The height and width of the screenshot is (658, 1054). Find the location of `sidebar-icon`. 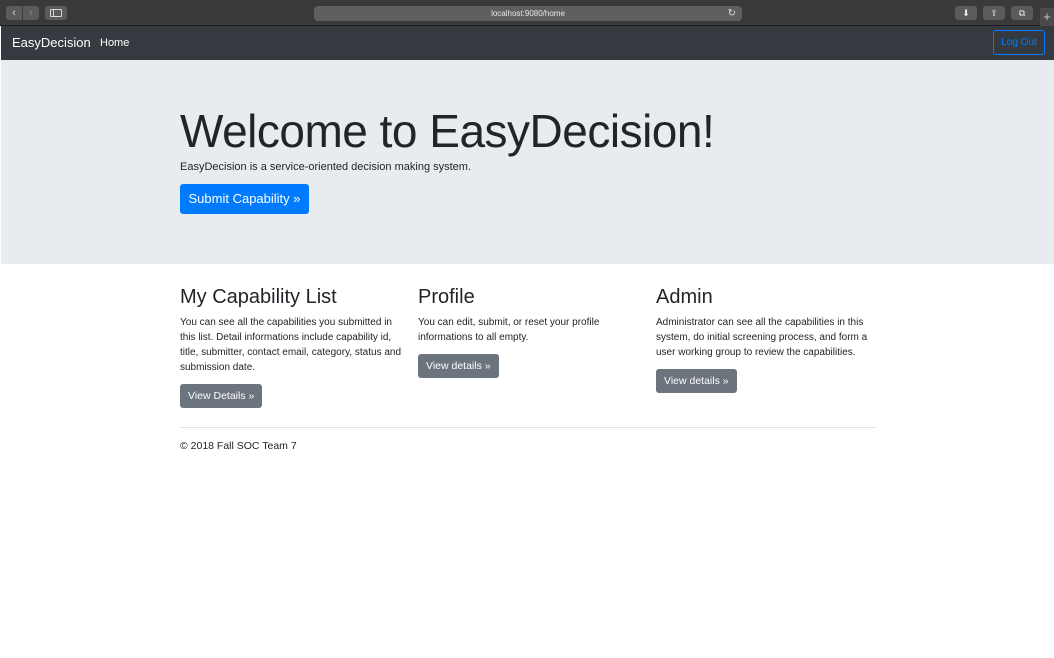

sidebar-icon is located at coordinates (56, 13).